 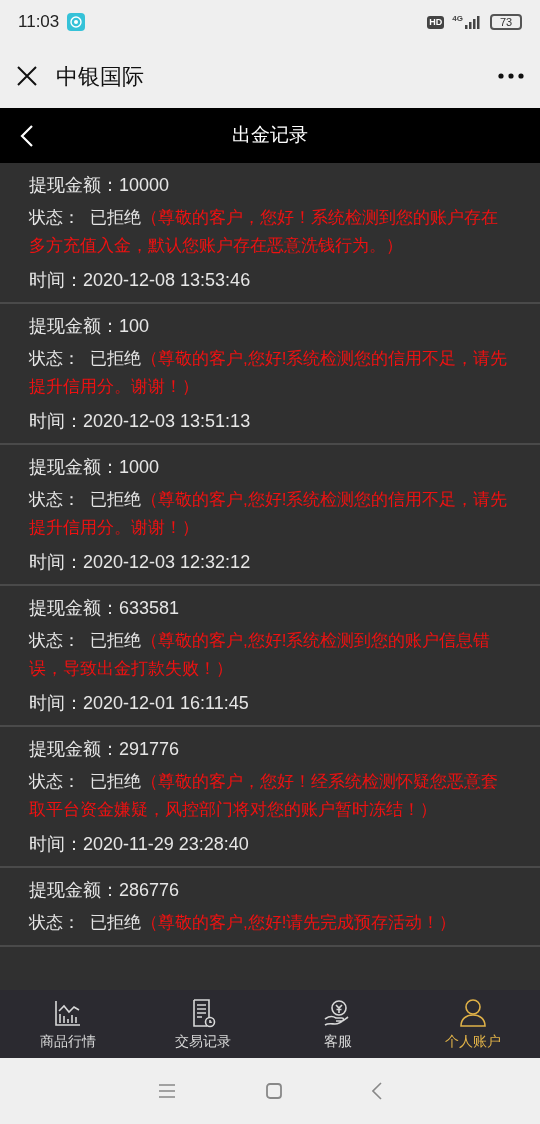 What do you see at coordinates (149, 749) in the screenshot?
I see `amount-value: 291776` at bounding box center [149, 749].